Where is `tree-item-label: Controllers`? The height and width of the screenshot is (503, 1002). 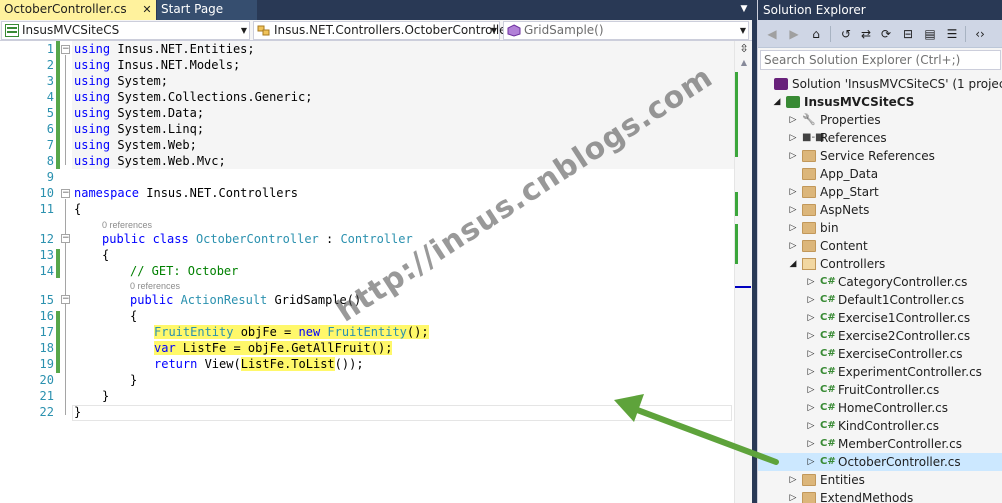
tree-item-label: Controllers is located at coordinates (853, 264).